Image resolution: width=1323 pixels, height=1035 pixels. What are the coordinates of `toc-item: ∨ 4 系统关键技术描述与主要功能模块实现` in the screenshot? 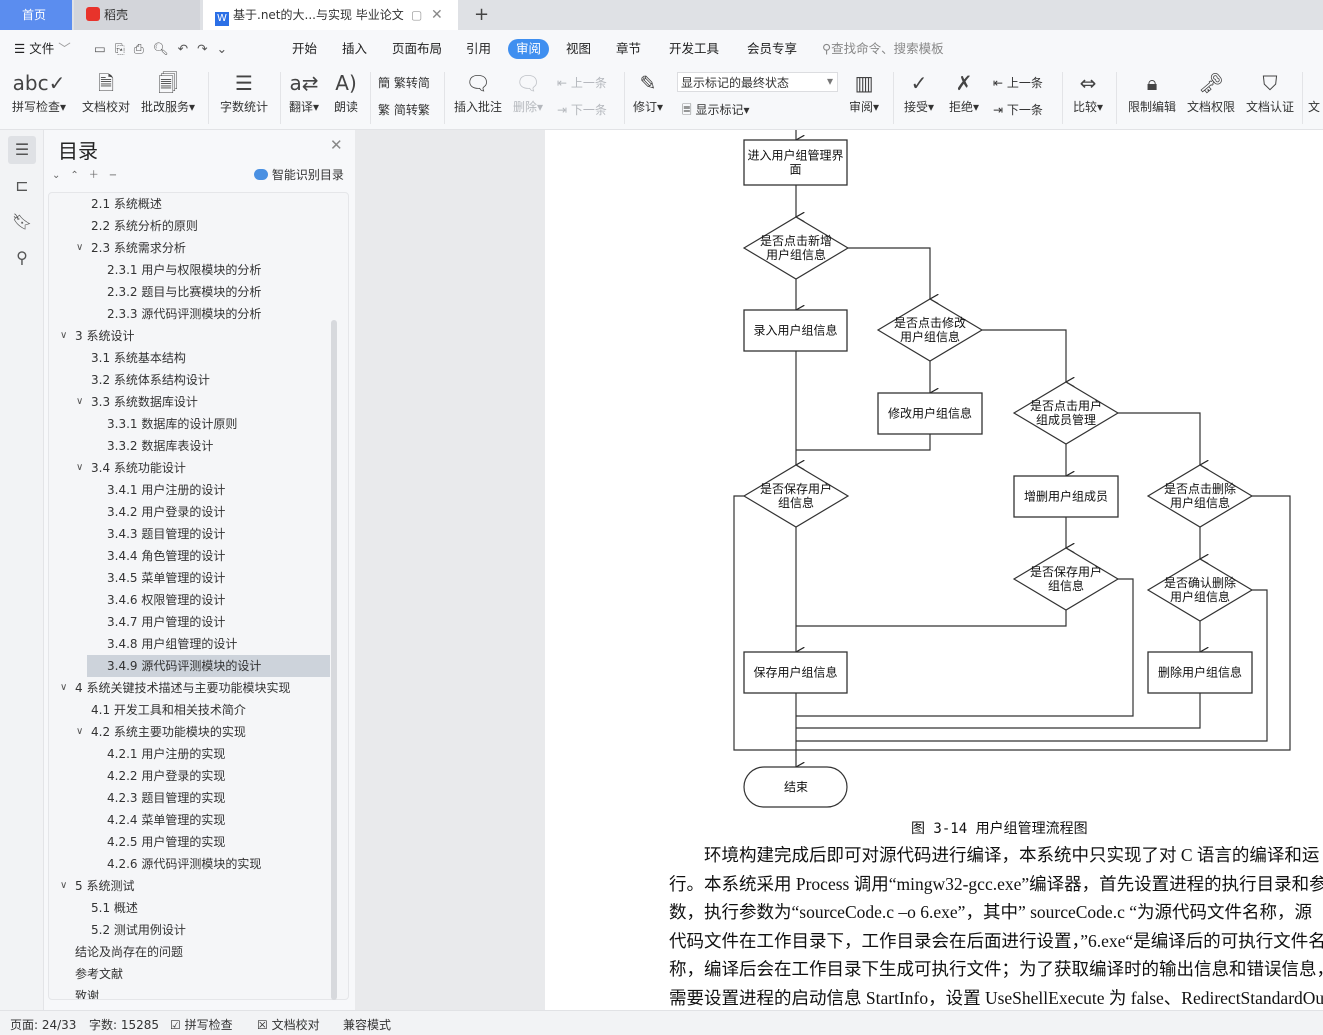 It's located at (189, 688).